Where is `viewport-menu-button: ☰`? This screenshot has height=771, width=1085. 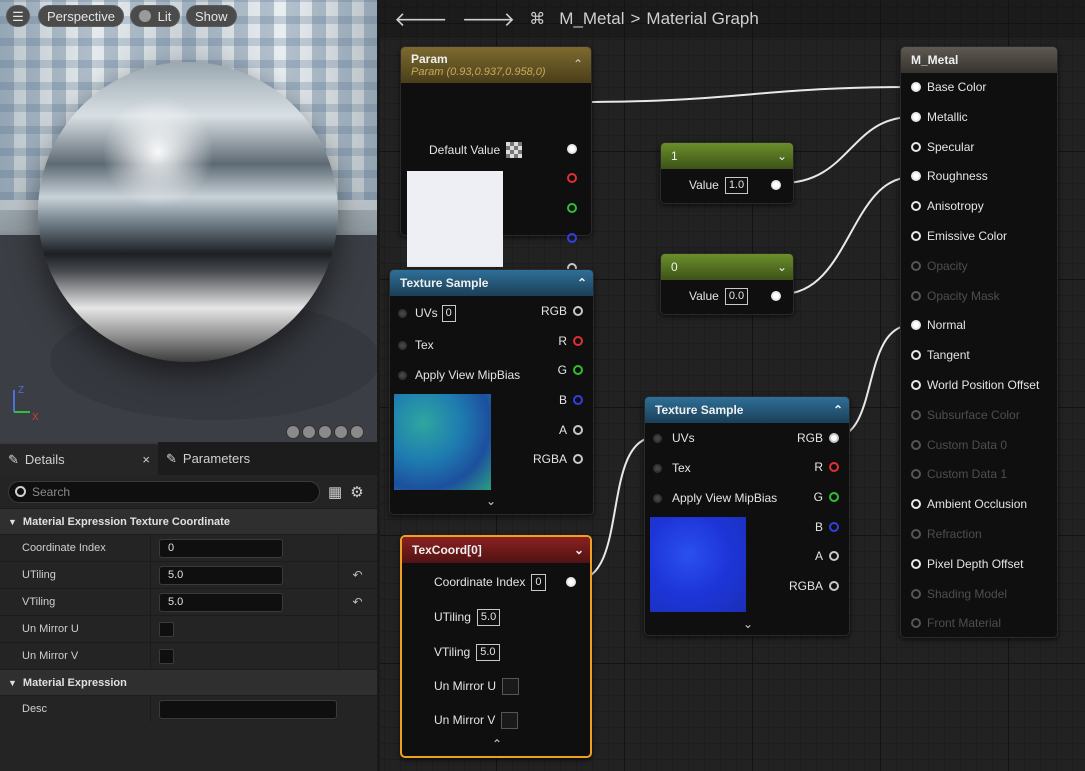
viewport-menu-button: ☰ is located at coordinates (18, 16).